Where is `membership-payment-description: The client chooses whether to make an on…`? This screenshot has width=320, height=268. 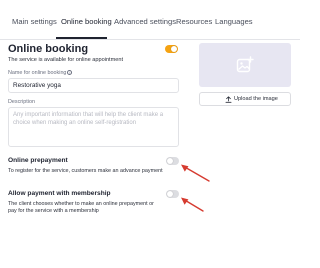 membership-payment-description: The client chooses whether to make an on… is located at coordinates (81, 207).